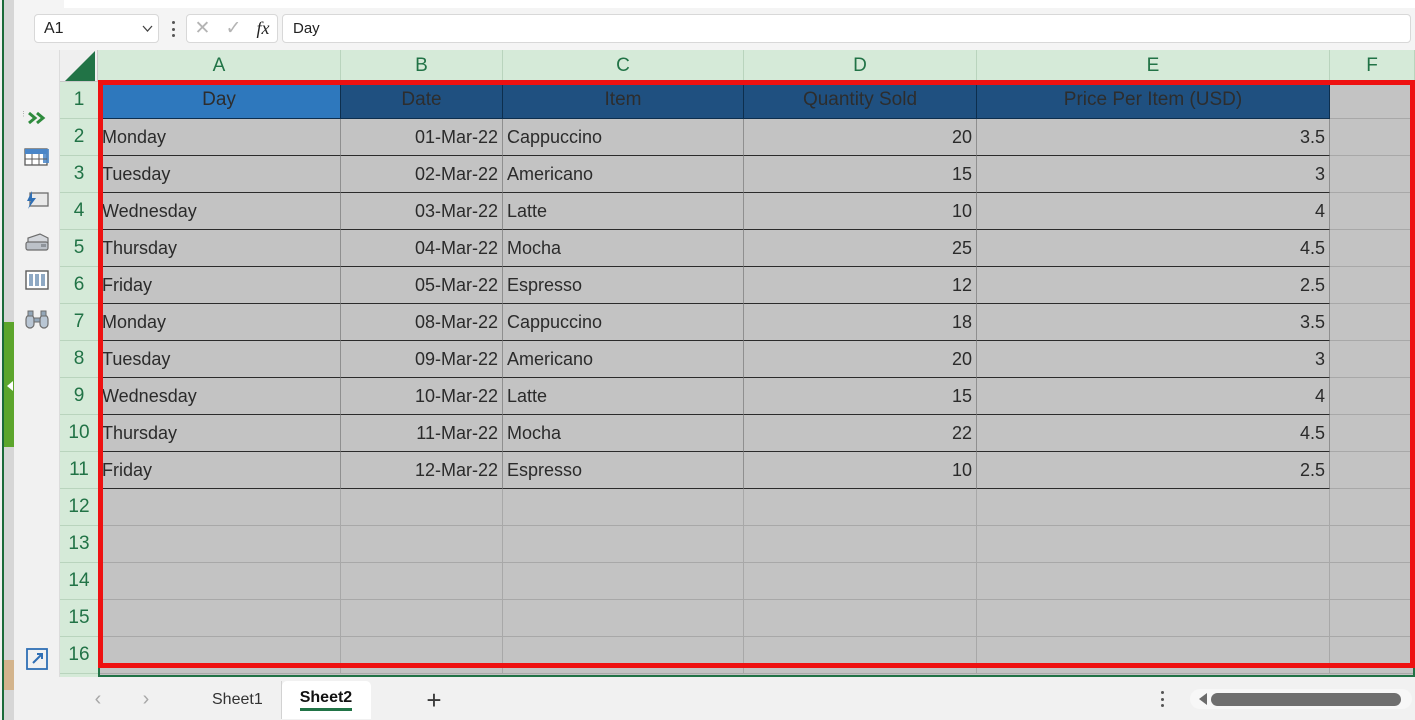 The width and height of the screenshot is (1415, 720). I want to click on cell-F1, so click(1372, 100).